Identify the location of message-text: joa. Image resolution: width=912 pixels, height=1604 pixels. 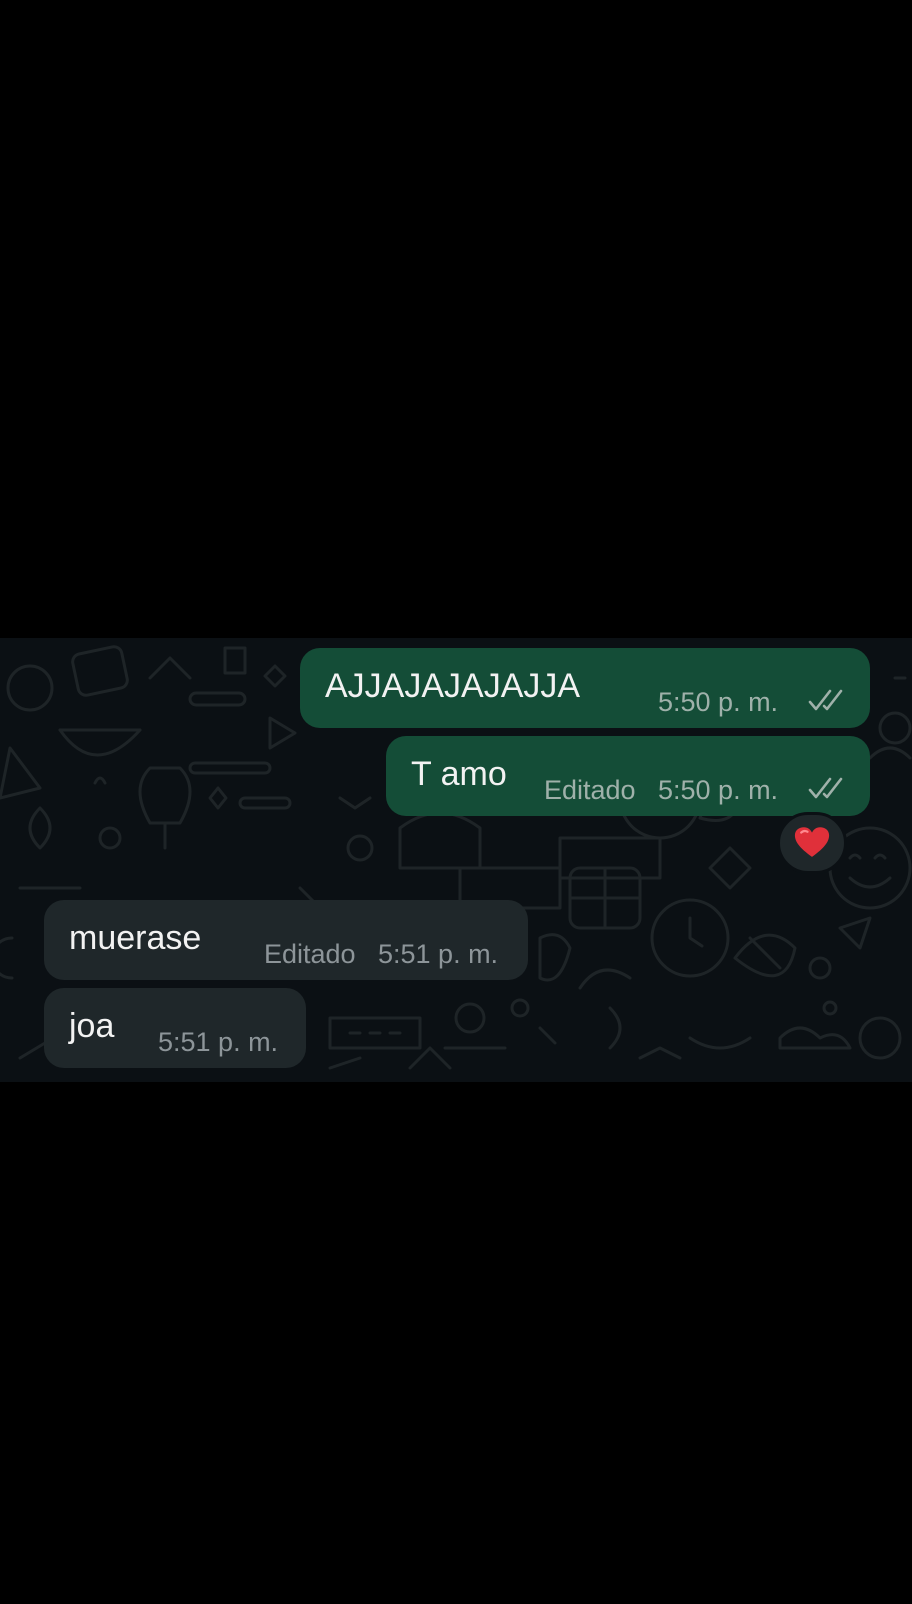
(92, 1026).